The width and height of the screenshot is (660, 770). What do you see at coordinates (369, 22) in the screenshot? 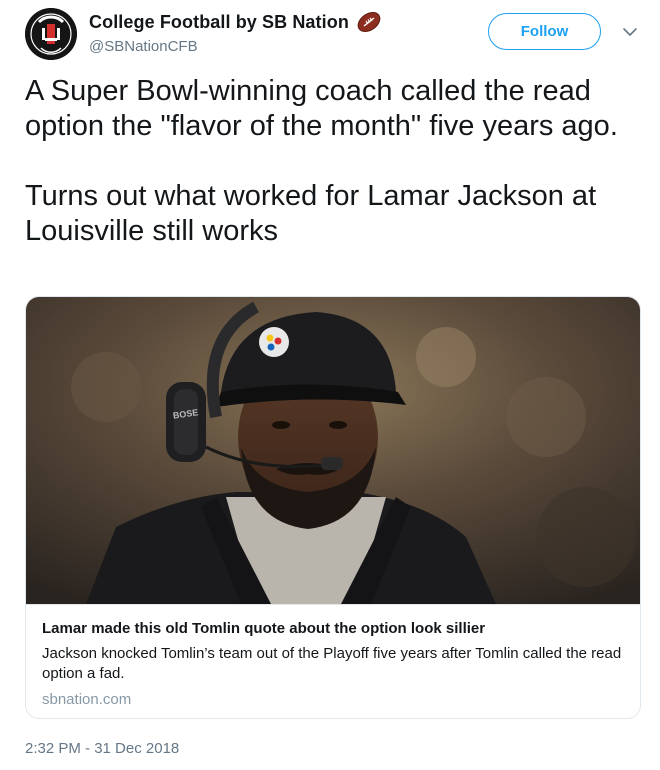
I see `american-football-emoji-icon` at bounding box center [369, 22].